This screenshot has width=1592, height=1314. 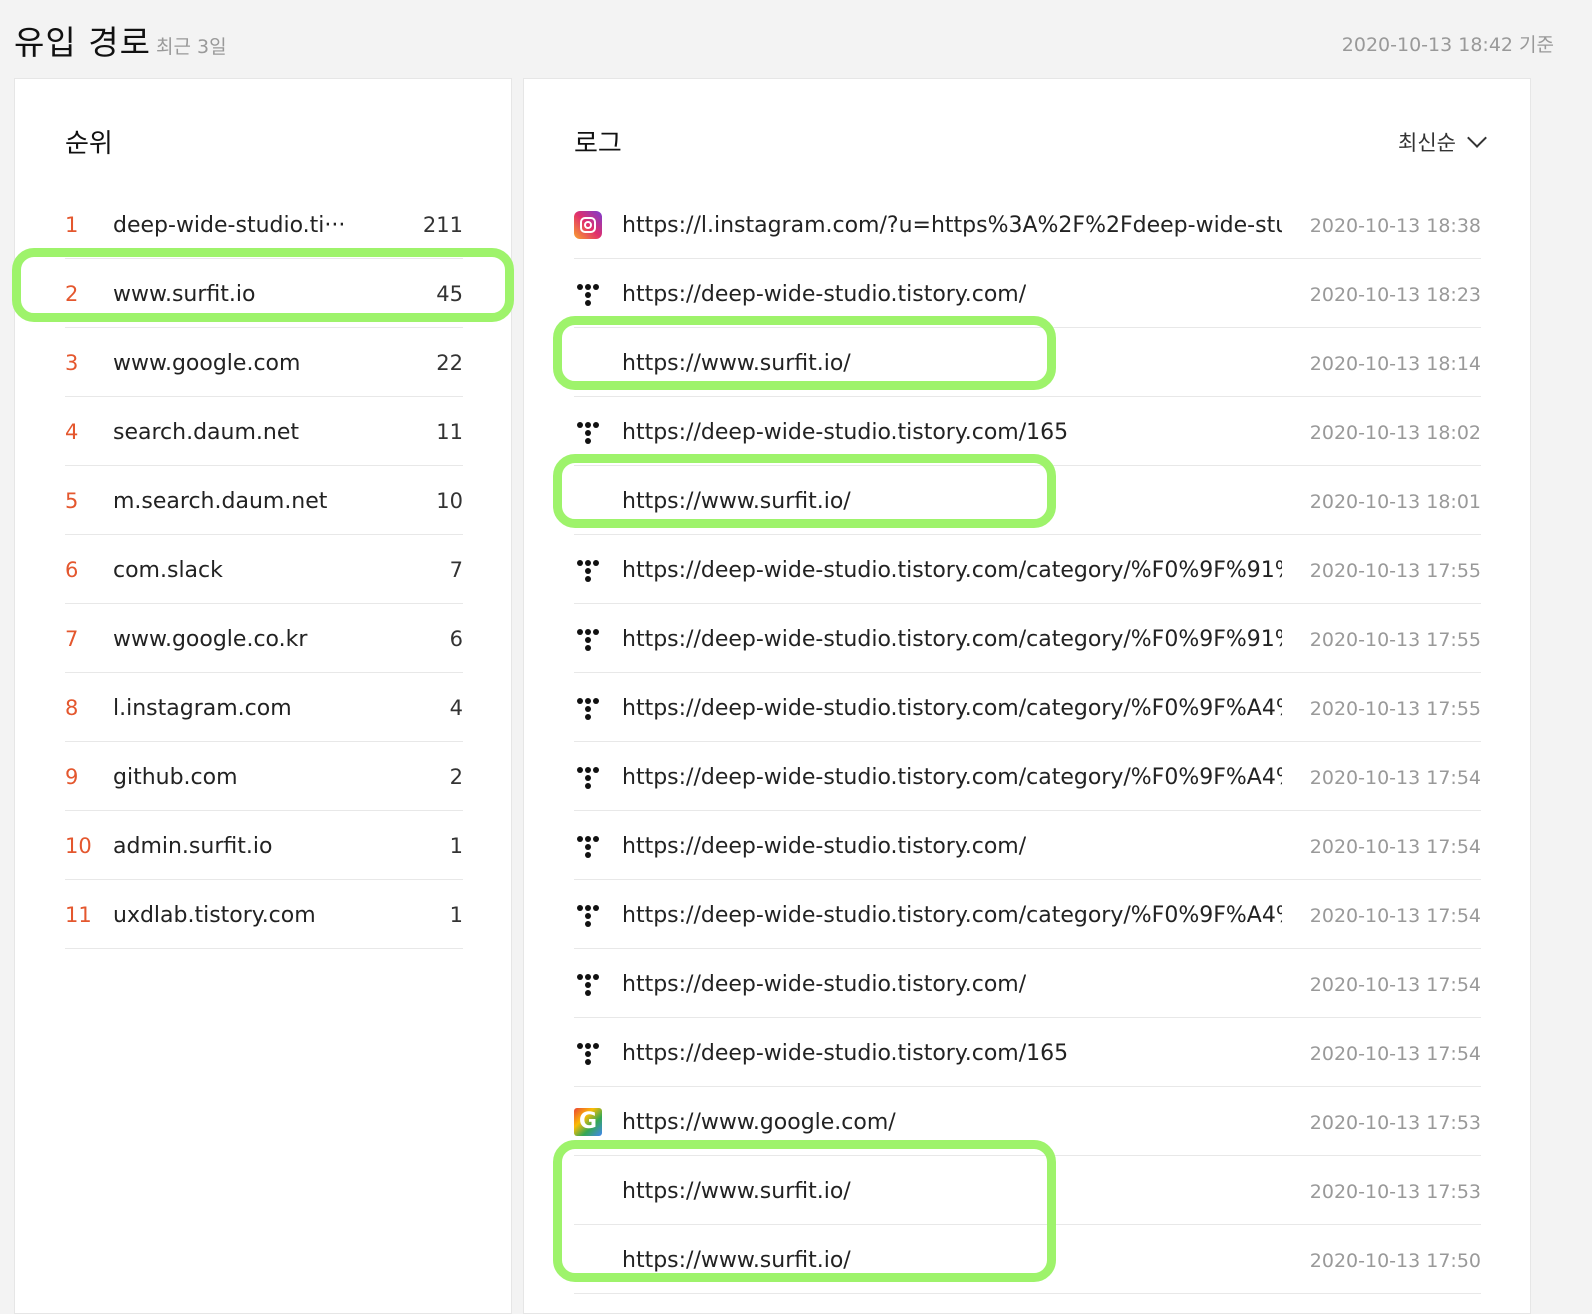 What do you see at coordinates (264, 777) in the screenshot?
I see `ranking-row: 9 github.com 2` at bounding box center [264, 777].